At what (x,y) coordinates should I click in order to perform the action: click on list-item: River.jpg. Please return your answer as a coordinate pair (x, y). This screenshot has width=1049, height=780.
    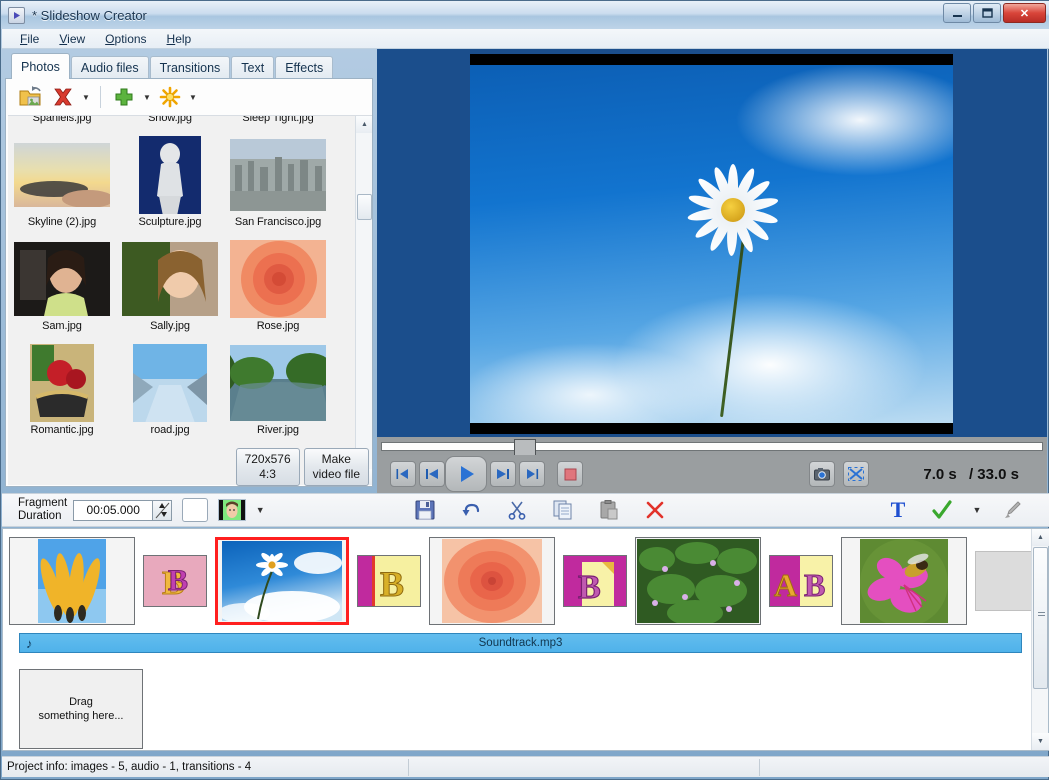
    Looking at the image, I should click on (278, 384).